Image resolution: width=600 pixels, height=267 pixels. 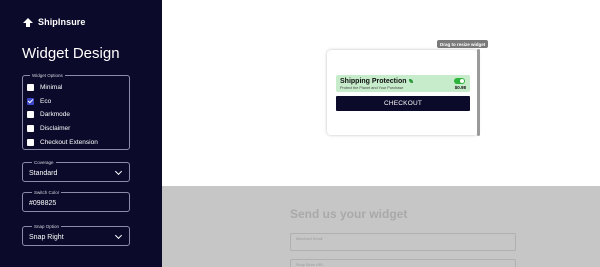 I want to click on checkbox-darkmode, so click(x=30, y=115).